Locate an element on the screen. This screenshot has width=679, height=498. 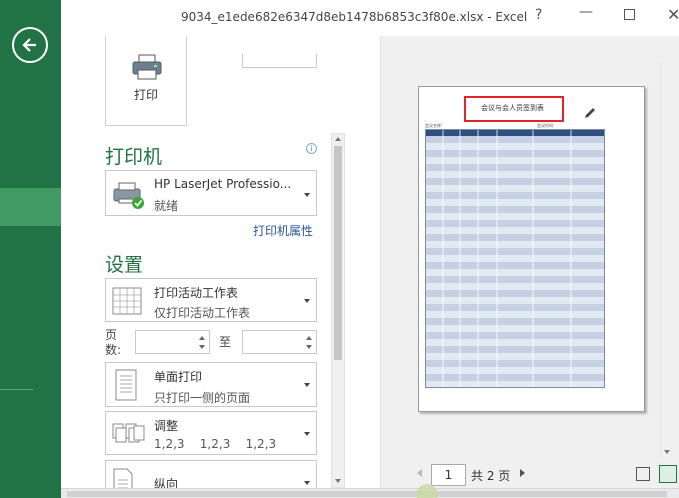
orientation-main: 纵向 is located at coordinates (166, 482).